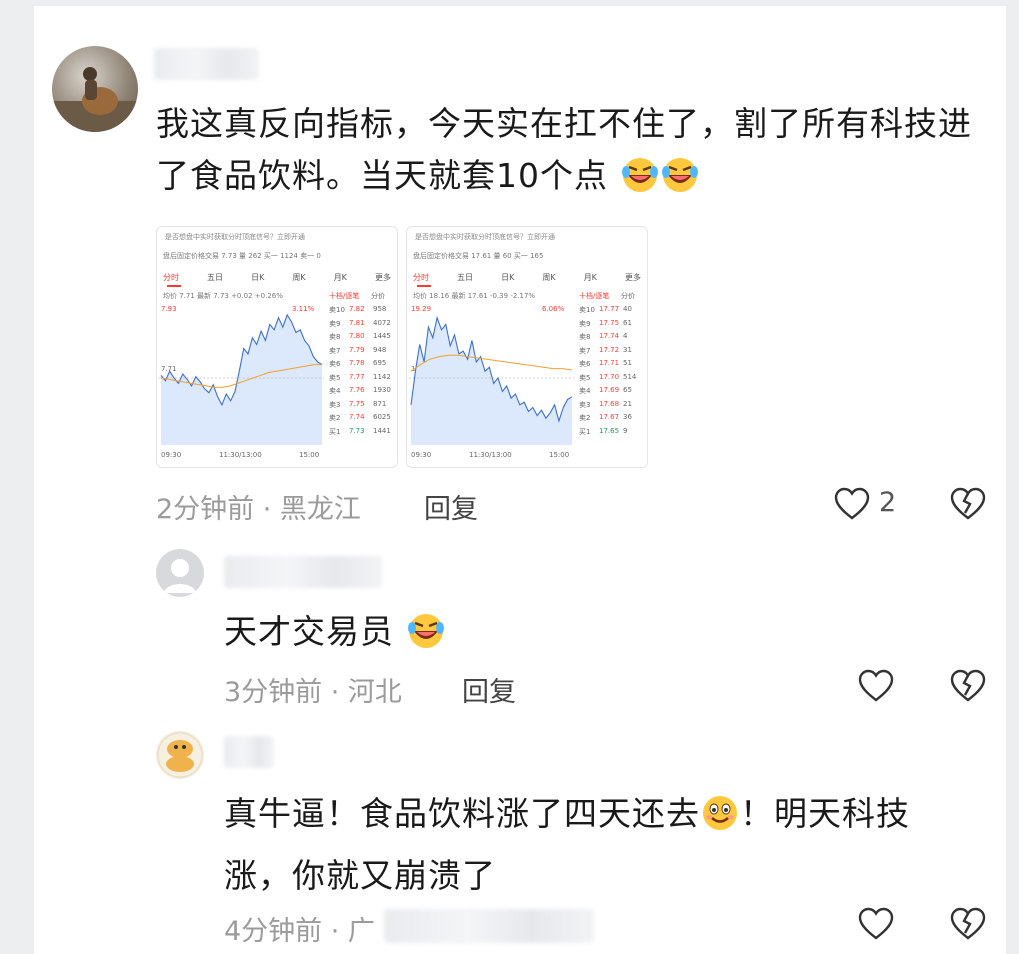 Image resolution: width=1019 pixels, height=954 pixels. I want to click on reply-line-2: 涨，你就又崩溃了, so click(360, 875).